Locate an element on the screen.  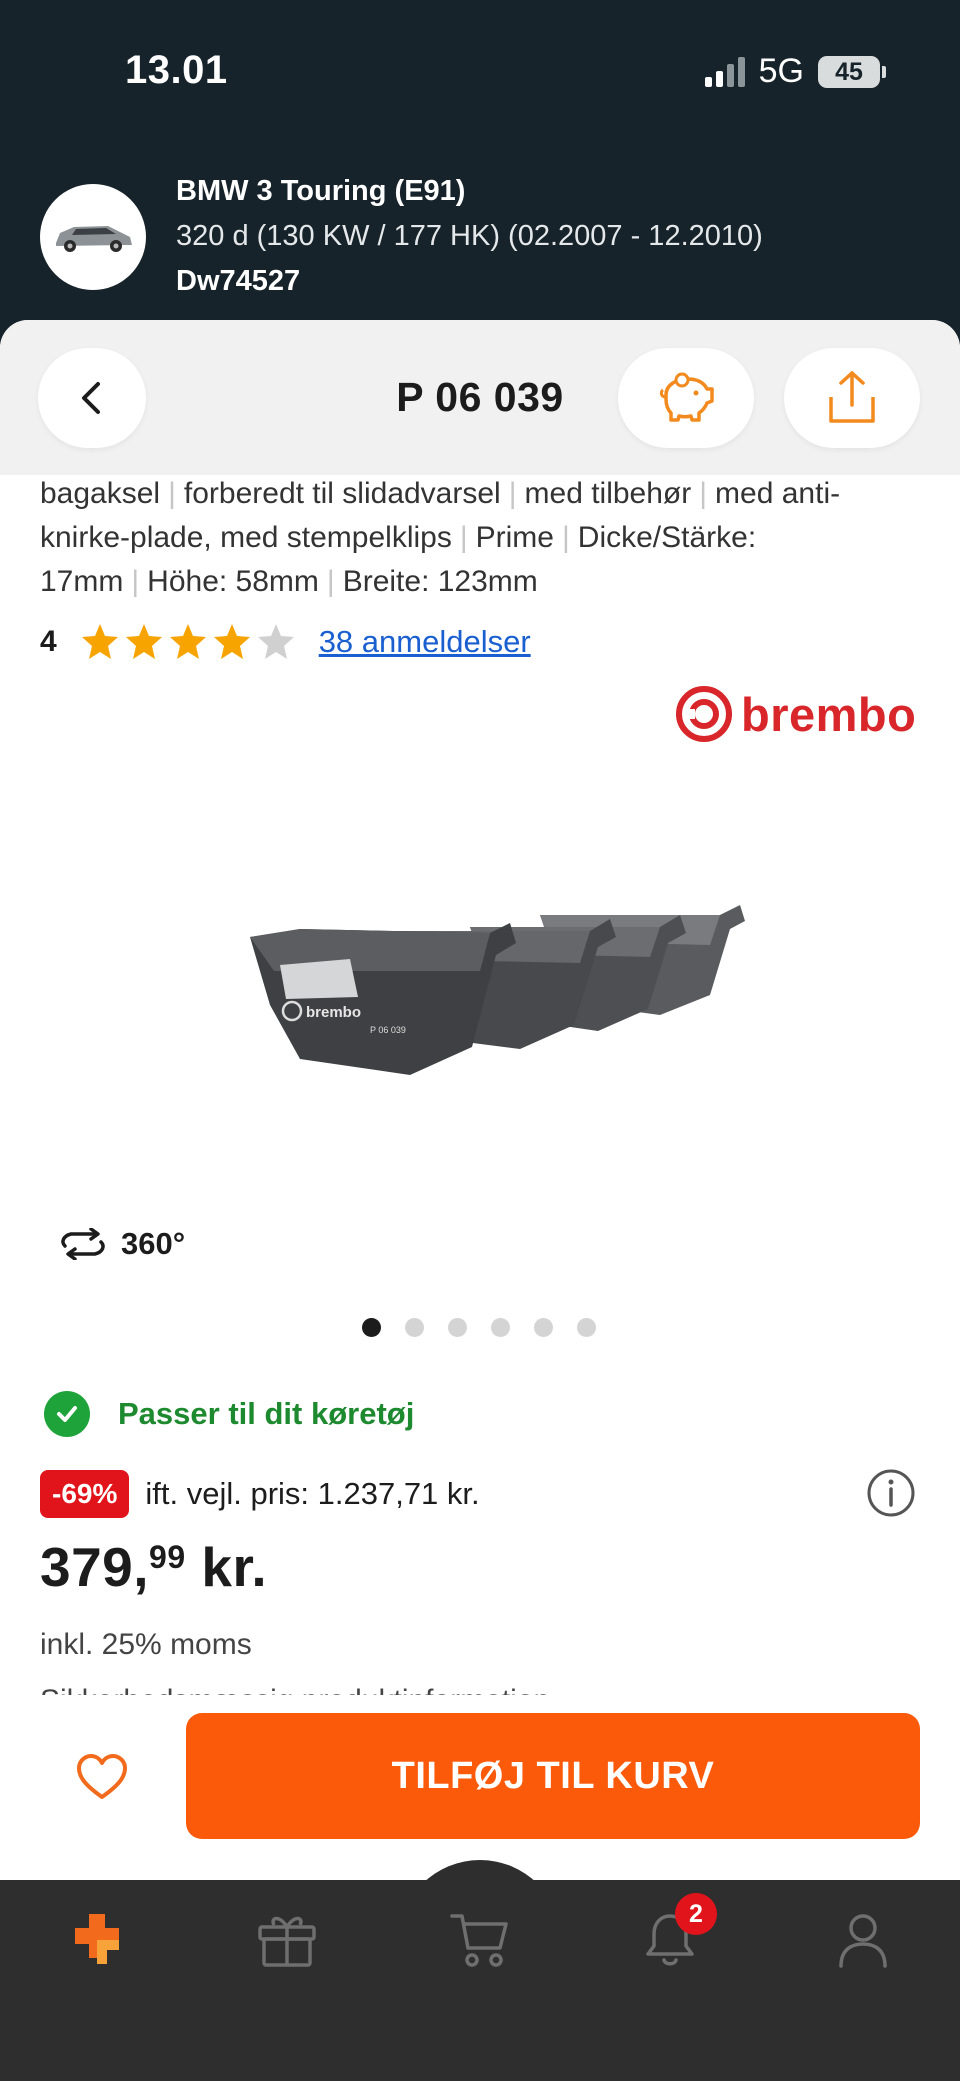
piggy-bank-icon is located at coordinates (686, 397).